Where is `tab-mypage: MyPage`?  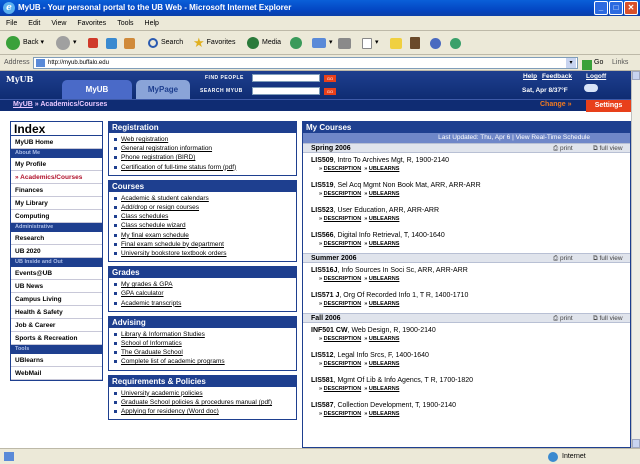
tab-mypage: MyPage is located at coordinates (163, 89).